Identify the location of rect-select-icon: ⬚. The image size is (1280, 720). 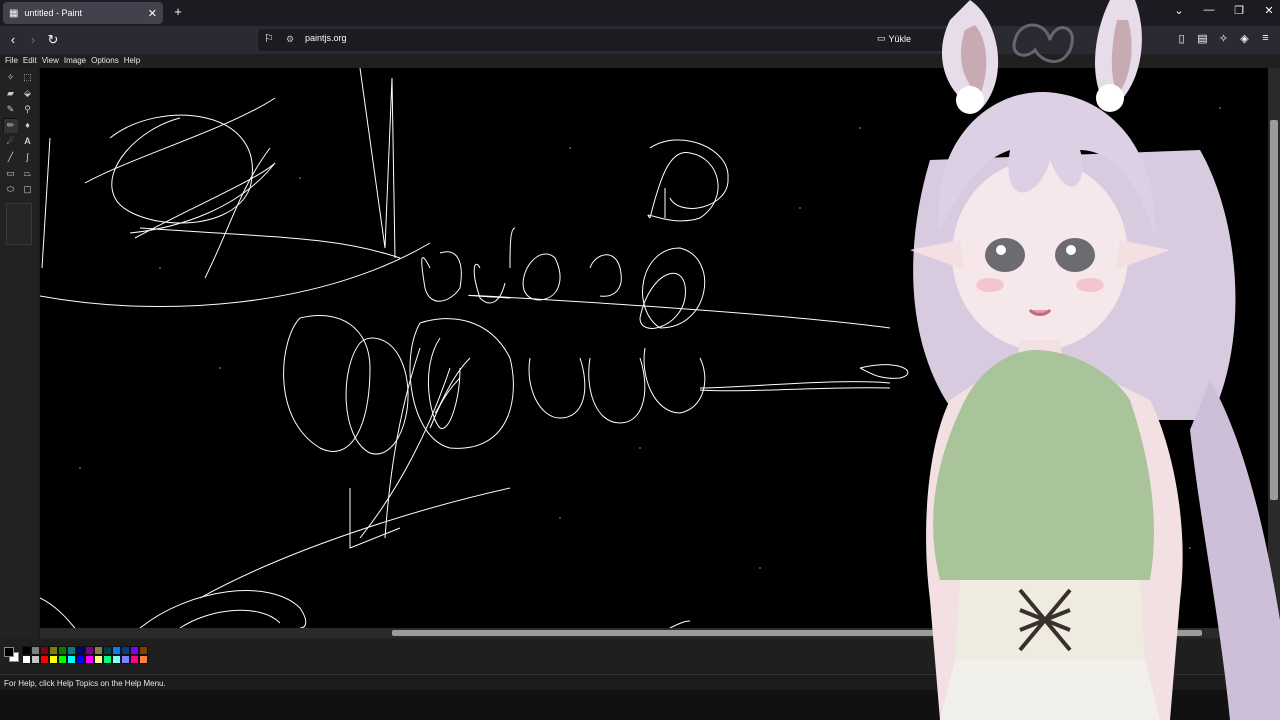
(27, 77).